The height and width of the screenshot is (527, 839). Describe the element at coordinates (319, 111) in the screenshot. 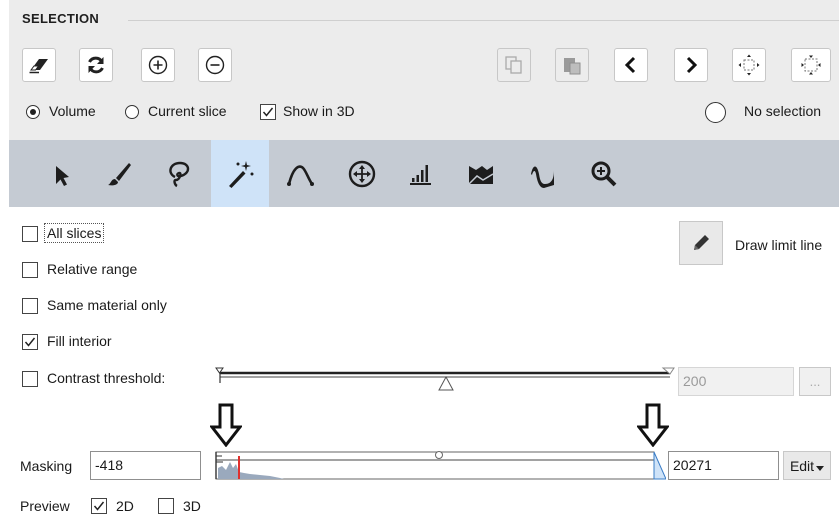

I see `show-in-3d-label: Show in 3D` at that location.